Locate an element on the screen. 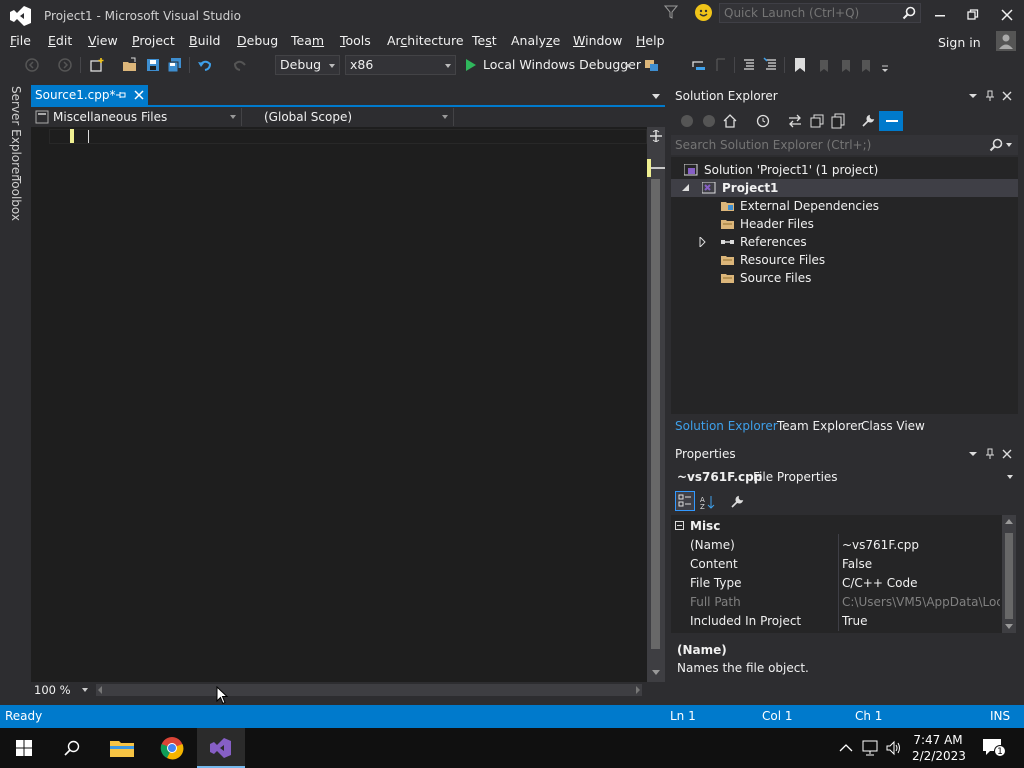  pending-changes-filter-icon is located at coordinates (763, 121).